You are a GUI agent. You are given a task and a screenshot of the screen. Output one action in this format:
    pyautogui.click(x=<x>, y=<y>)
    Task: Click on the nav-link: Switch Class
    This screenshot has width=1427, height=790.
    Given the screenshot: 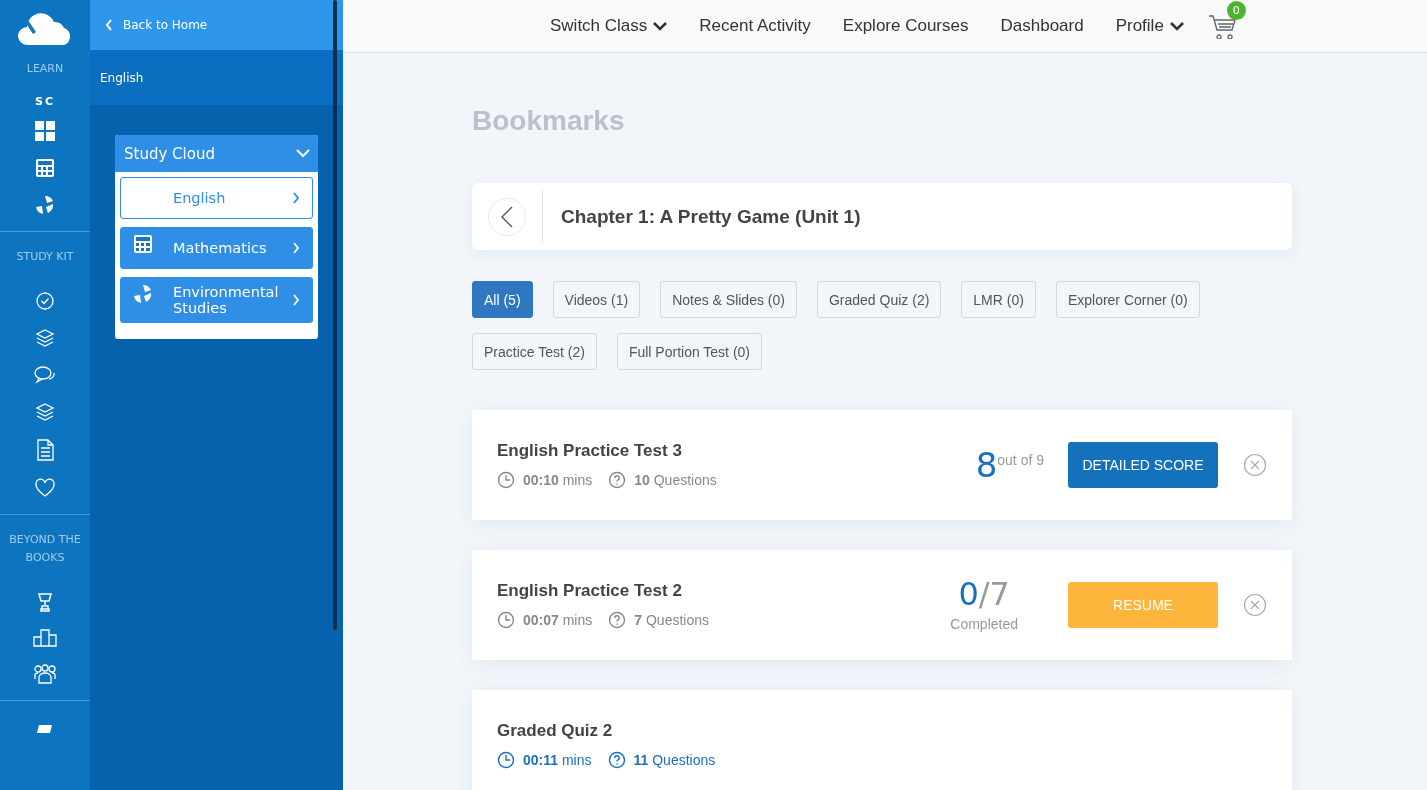 What is the action you would take?
    pyautogui.click(x=609, y=26)
    